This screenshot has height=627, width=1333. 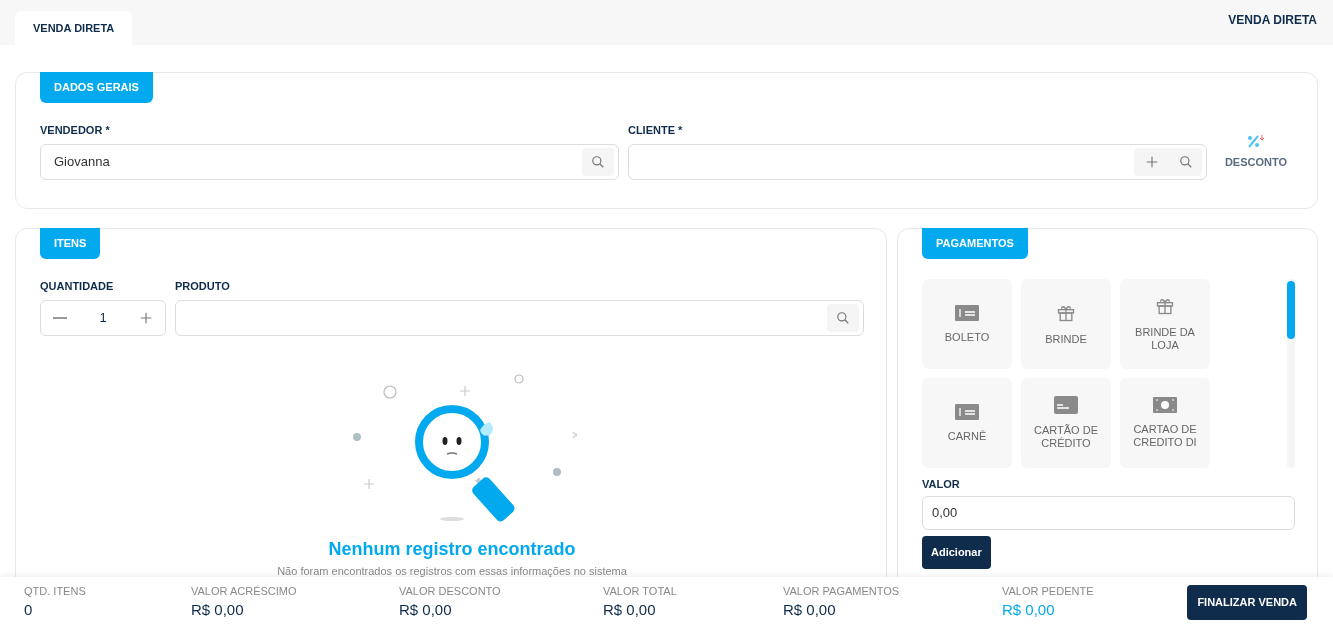 What do you see at coordinates (77, 286) in the screenshot?
I see `field-label: QUANTIDADE` at bounding box center [77, 286].